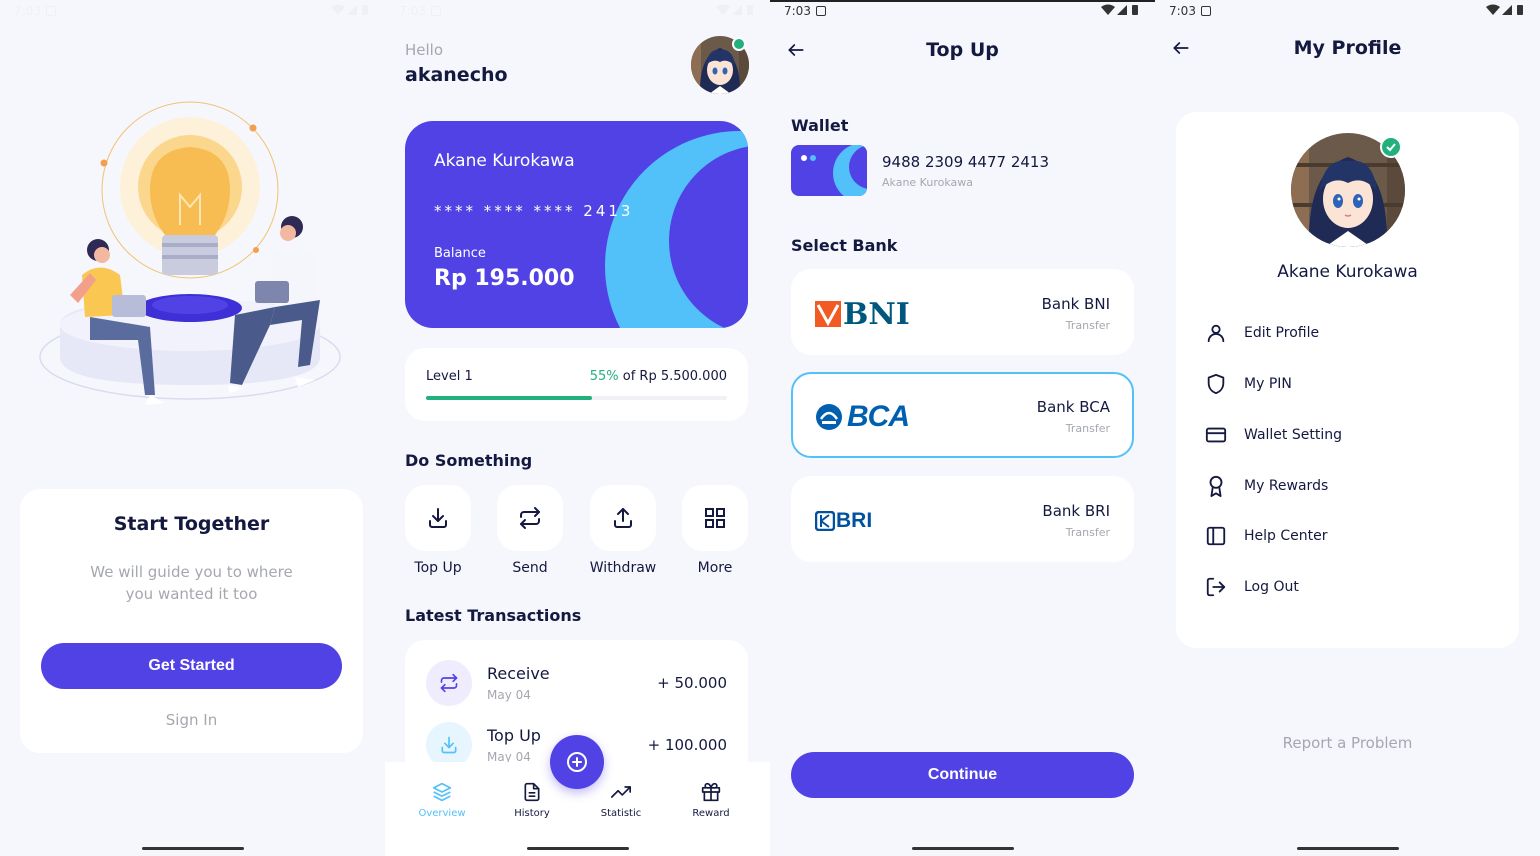  I want to click on page-title: My Profile, so click(1347, 48).